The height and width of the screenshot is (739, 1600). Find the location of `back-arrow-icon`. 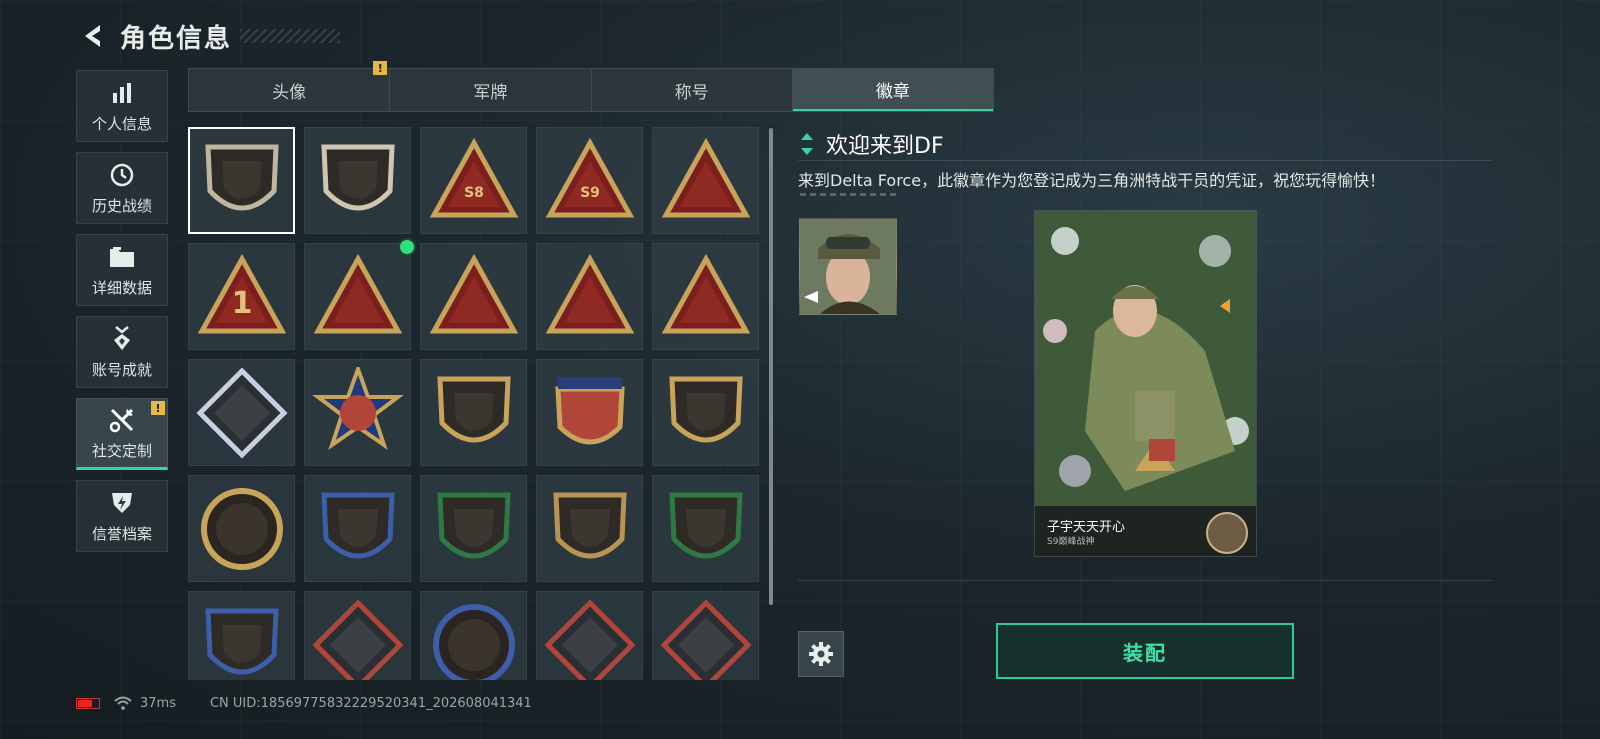

back-arrow-icon is located at coordinates (92, 36).